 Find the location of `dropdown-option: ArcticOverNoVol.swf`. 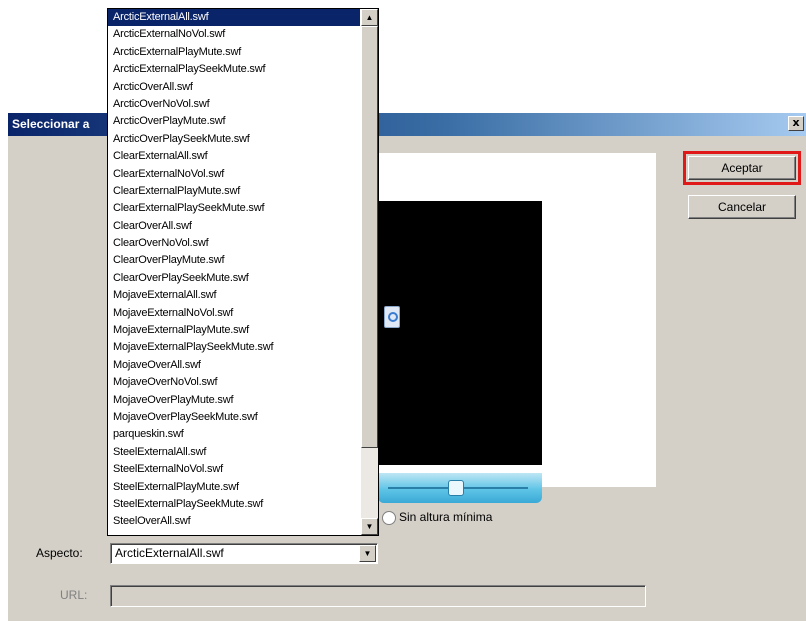

dropdown-option: ArcticOverNoVol.swf is located at coordinates (234, 104).